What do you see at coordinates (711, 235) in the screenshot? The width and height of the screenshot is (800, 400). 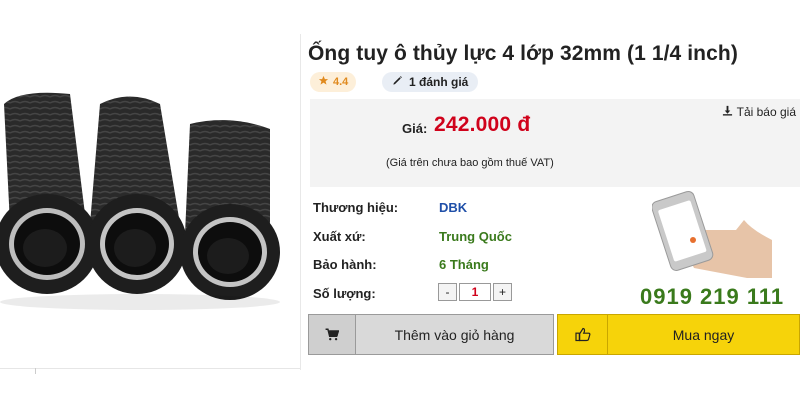 I see `smartphone-in-hand-illustration` at bounding box center [711, 235].